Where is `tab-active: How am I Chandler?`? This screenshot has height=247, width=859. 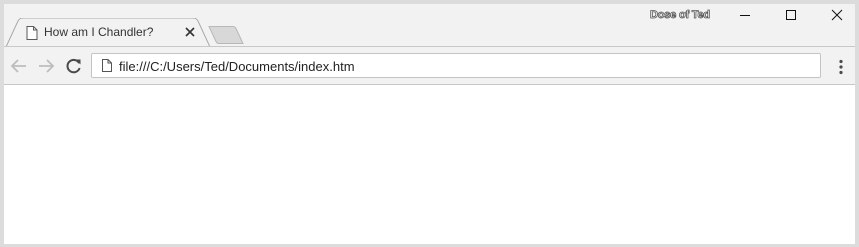 tab-active: How am I Chandler? is located at coordinates (108, 32).